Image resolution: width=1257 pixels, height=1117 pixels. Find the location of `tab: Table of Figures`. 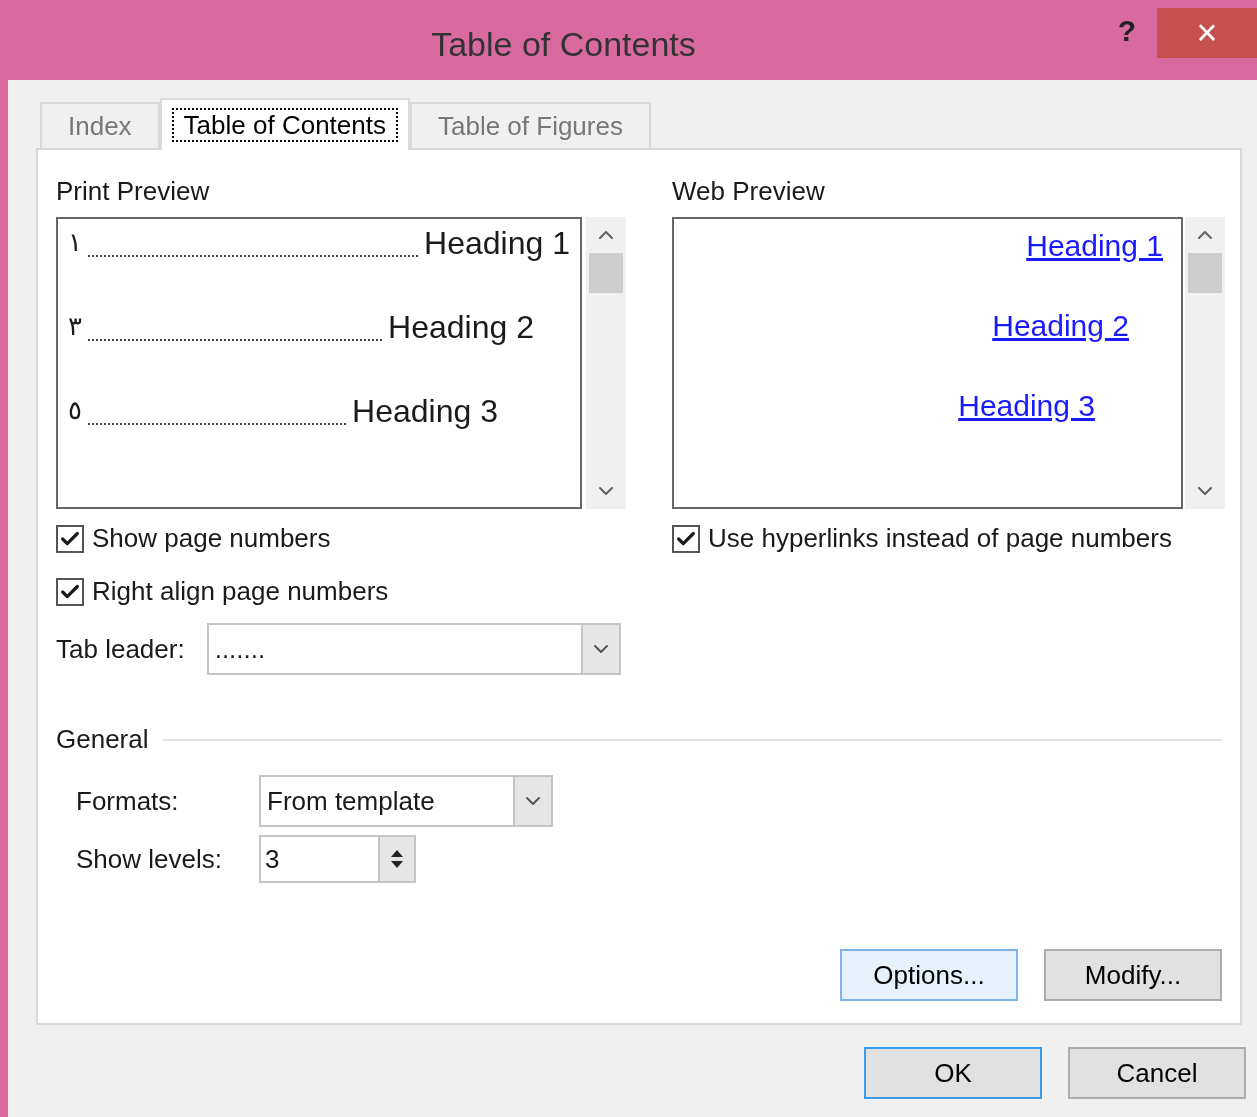

tab: Table of Figures is located at coordinates (530, 125).